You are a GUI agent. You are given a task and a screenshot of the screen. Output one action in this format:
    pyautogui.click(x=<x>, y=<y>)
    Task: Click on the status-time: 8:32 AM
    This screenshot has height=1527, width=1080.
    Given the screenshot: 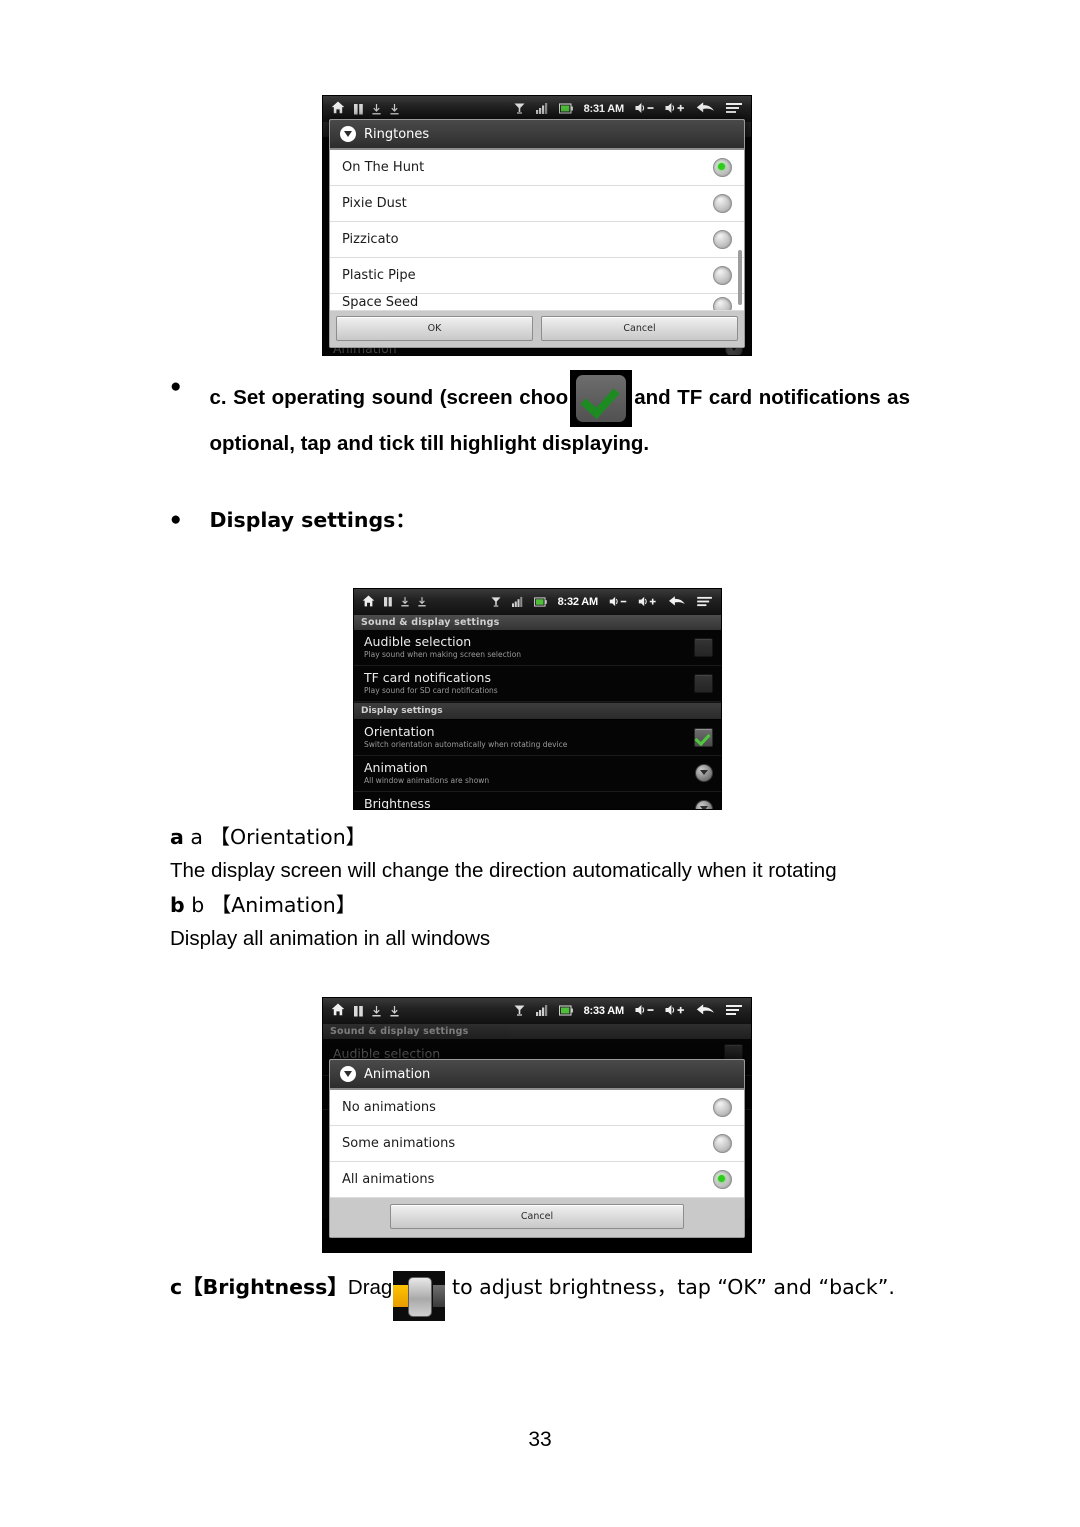 What is the action you would take?
    pyautogui.click(x=578, y=602)
    